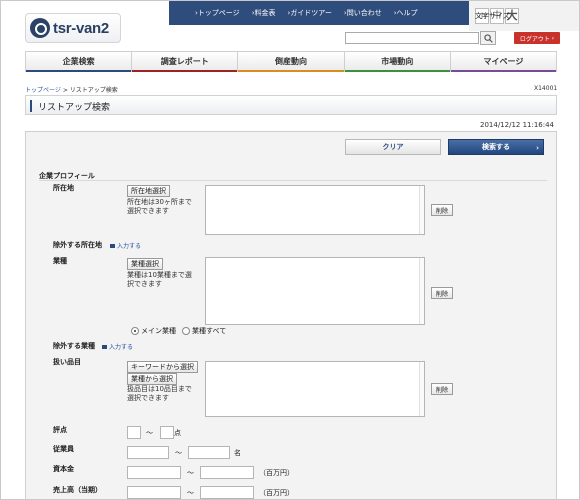 The height and width of the screenshot is (500, 580). I want to click on logo: tsr-van2, so click(73, 28).